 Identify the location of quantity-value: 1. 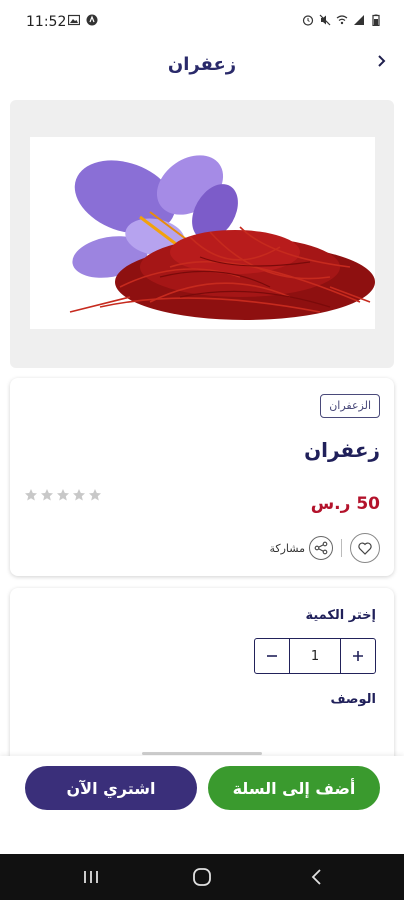
(315, 656).